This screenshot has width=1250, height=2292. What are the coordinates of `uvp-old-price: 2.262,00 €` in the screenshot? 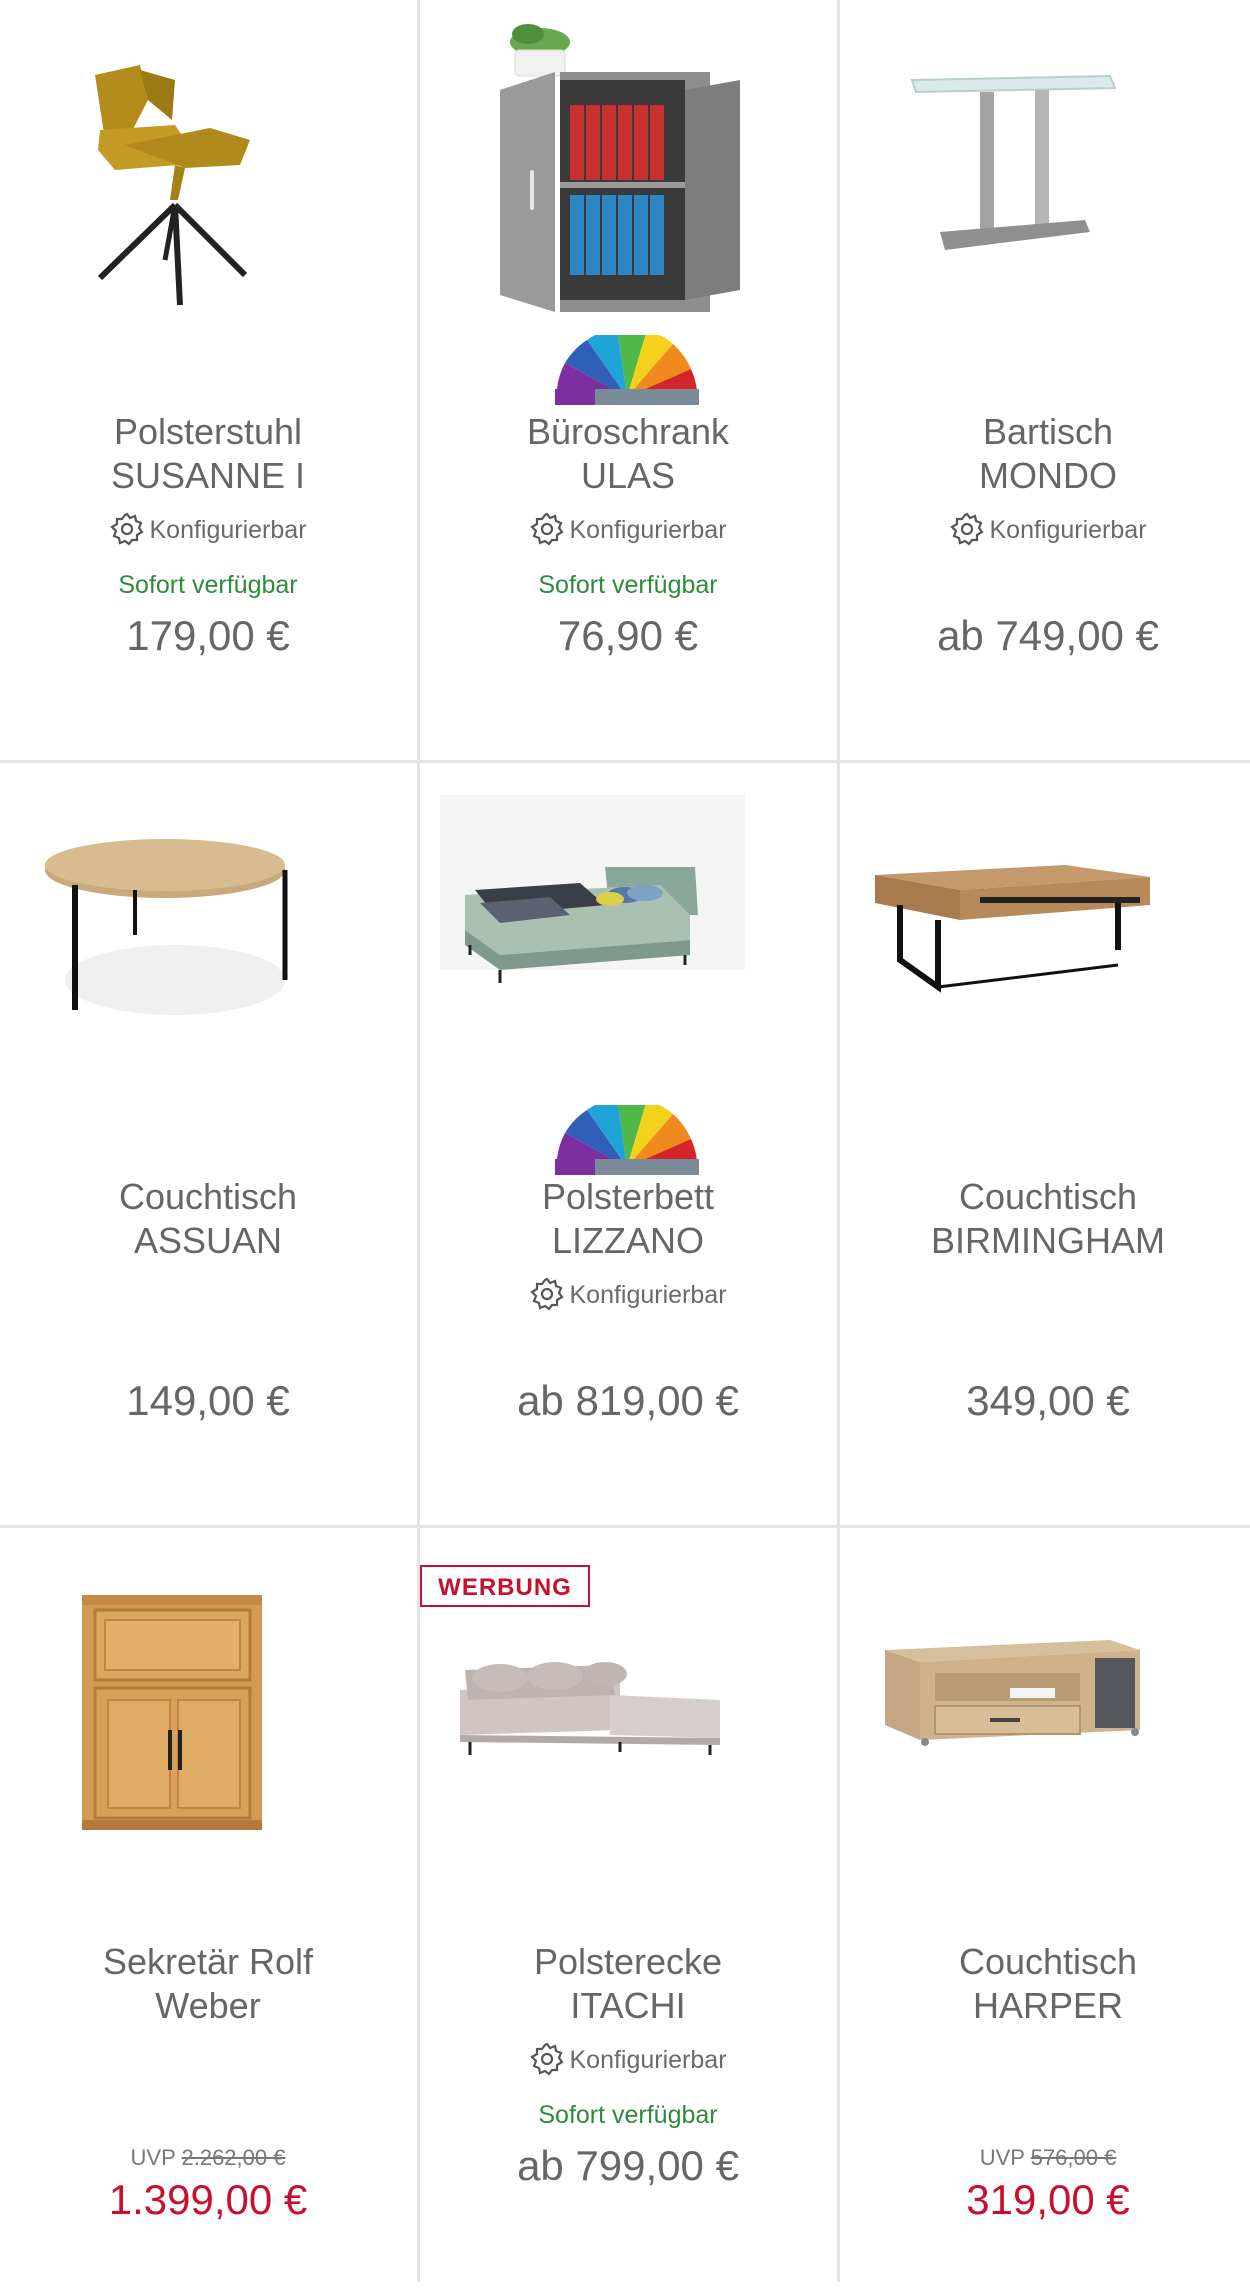 It's located at (233, 2157).